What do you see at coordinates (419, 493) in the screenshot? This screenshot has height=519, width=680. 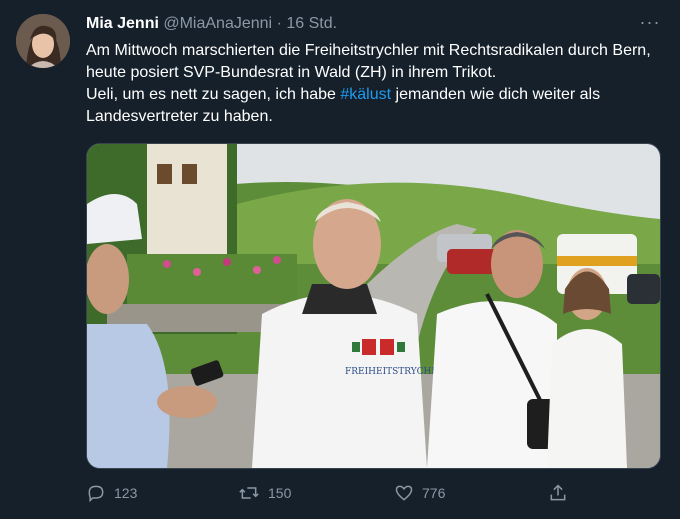 I see `like-button: 776` at bounding box center [419, 493].